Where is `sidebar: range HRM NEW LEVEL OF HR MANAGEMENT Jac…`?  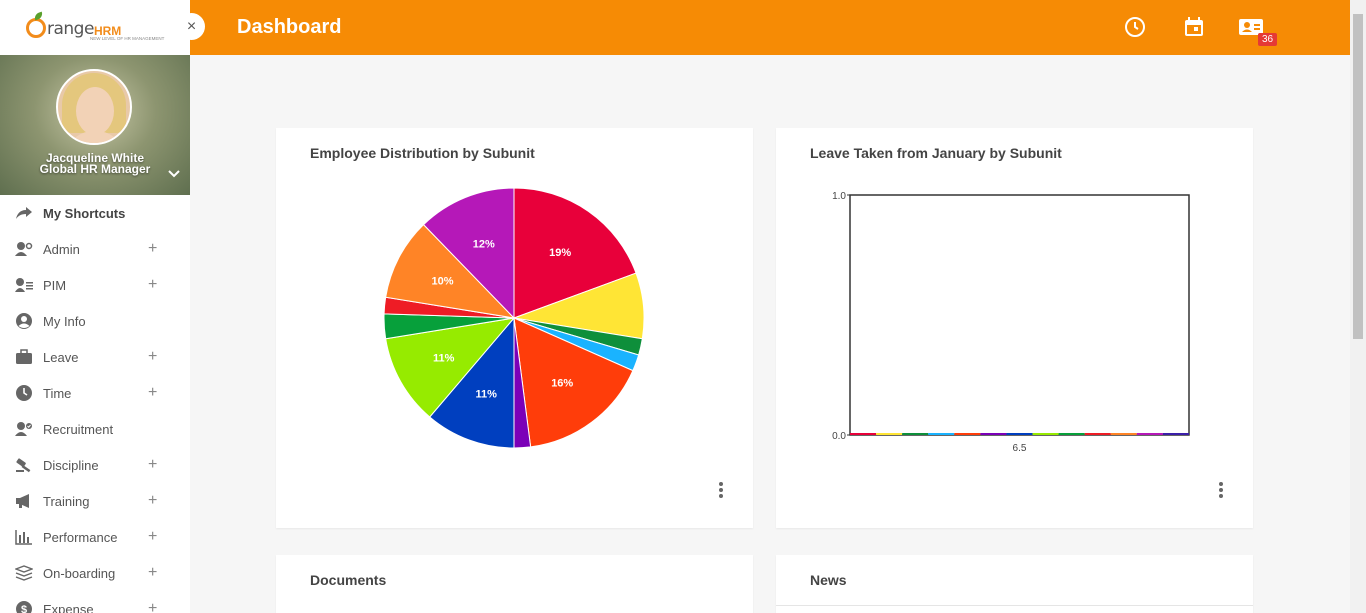 sidebar: range HRM NEW LEVEL OF HR MANAGEMENT Jac… is located at coordinates (95, 306).